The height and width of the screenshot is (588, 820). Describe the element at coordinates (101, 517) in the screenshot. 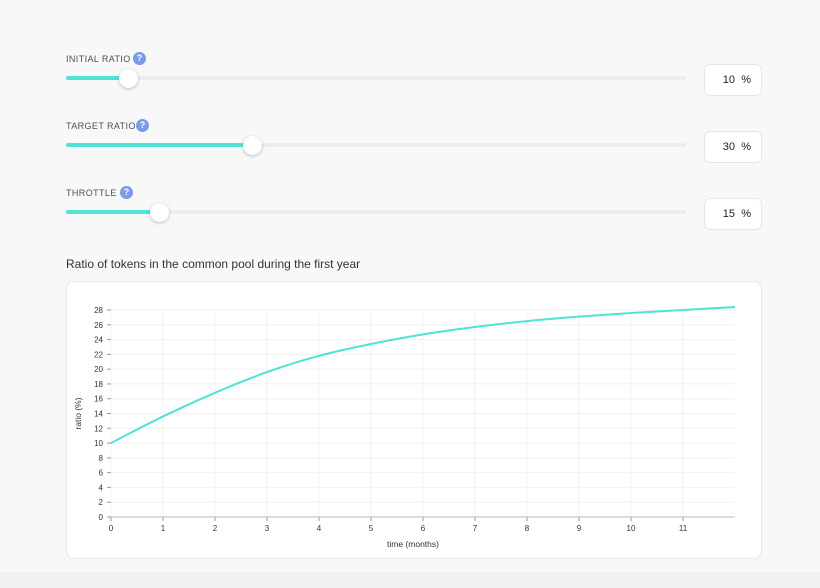

I see `y-tick-label: 0` at that location.